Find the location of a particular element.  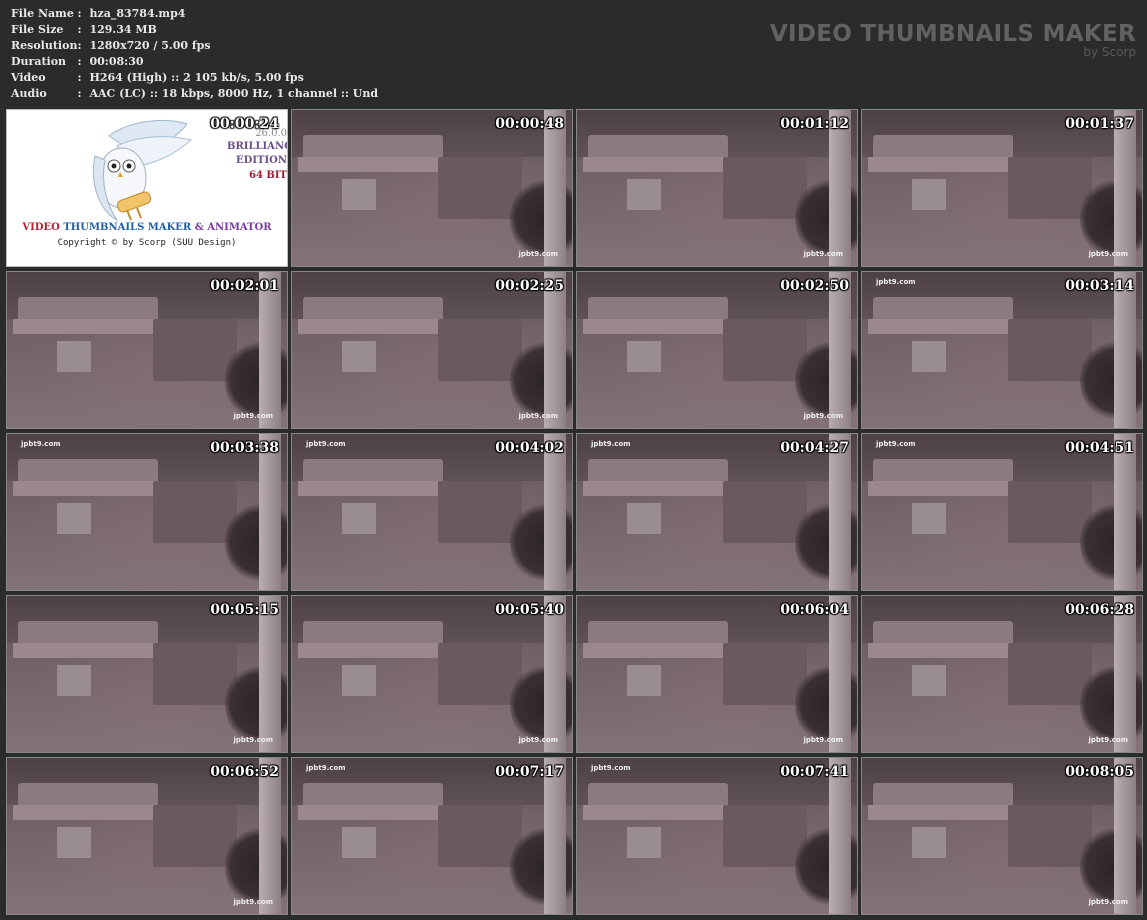

video-thumbnail: 00:03:38 jpbt9.com is located at coordinates (147, 512).